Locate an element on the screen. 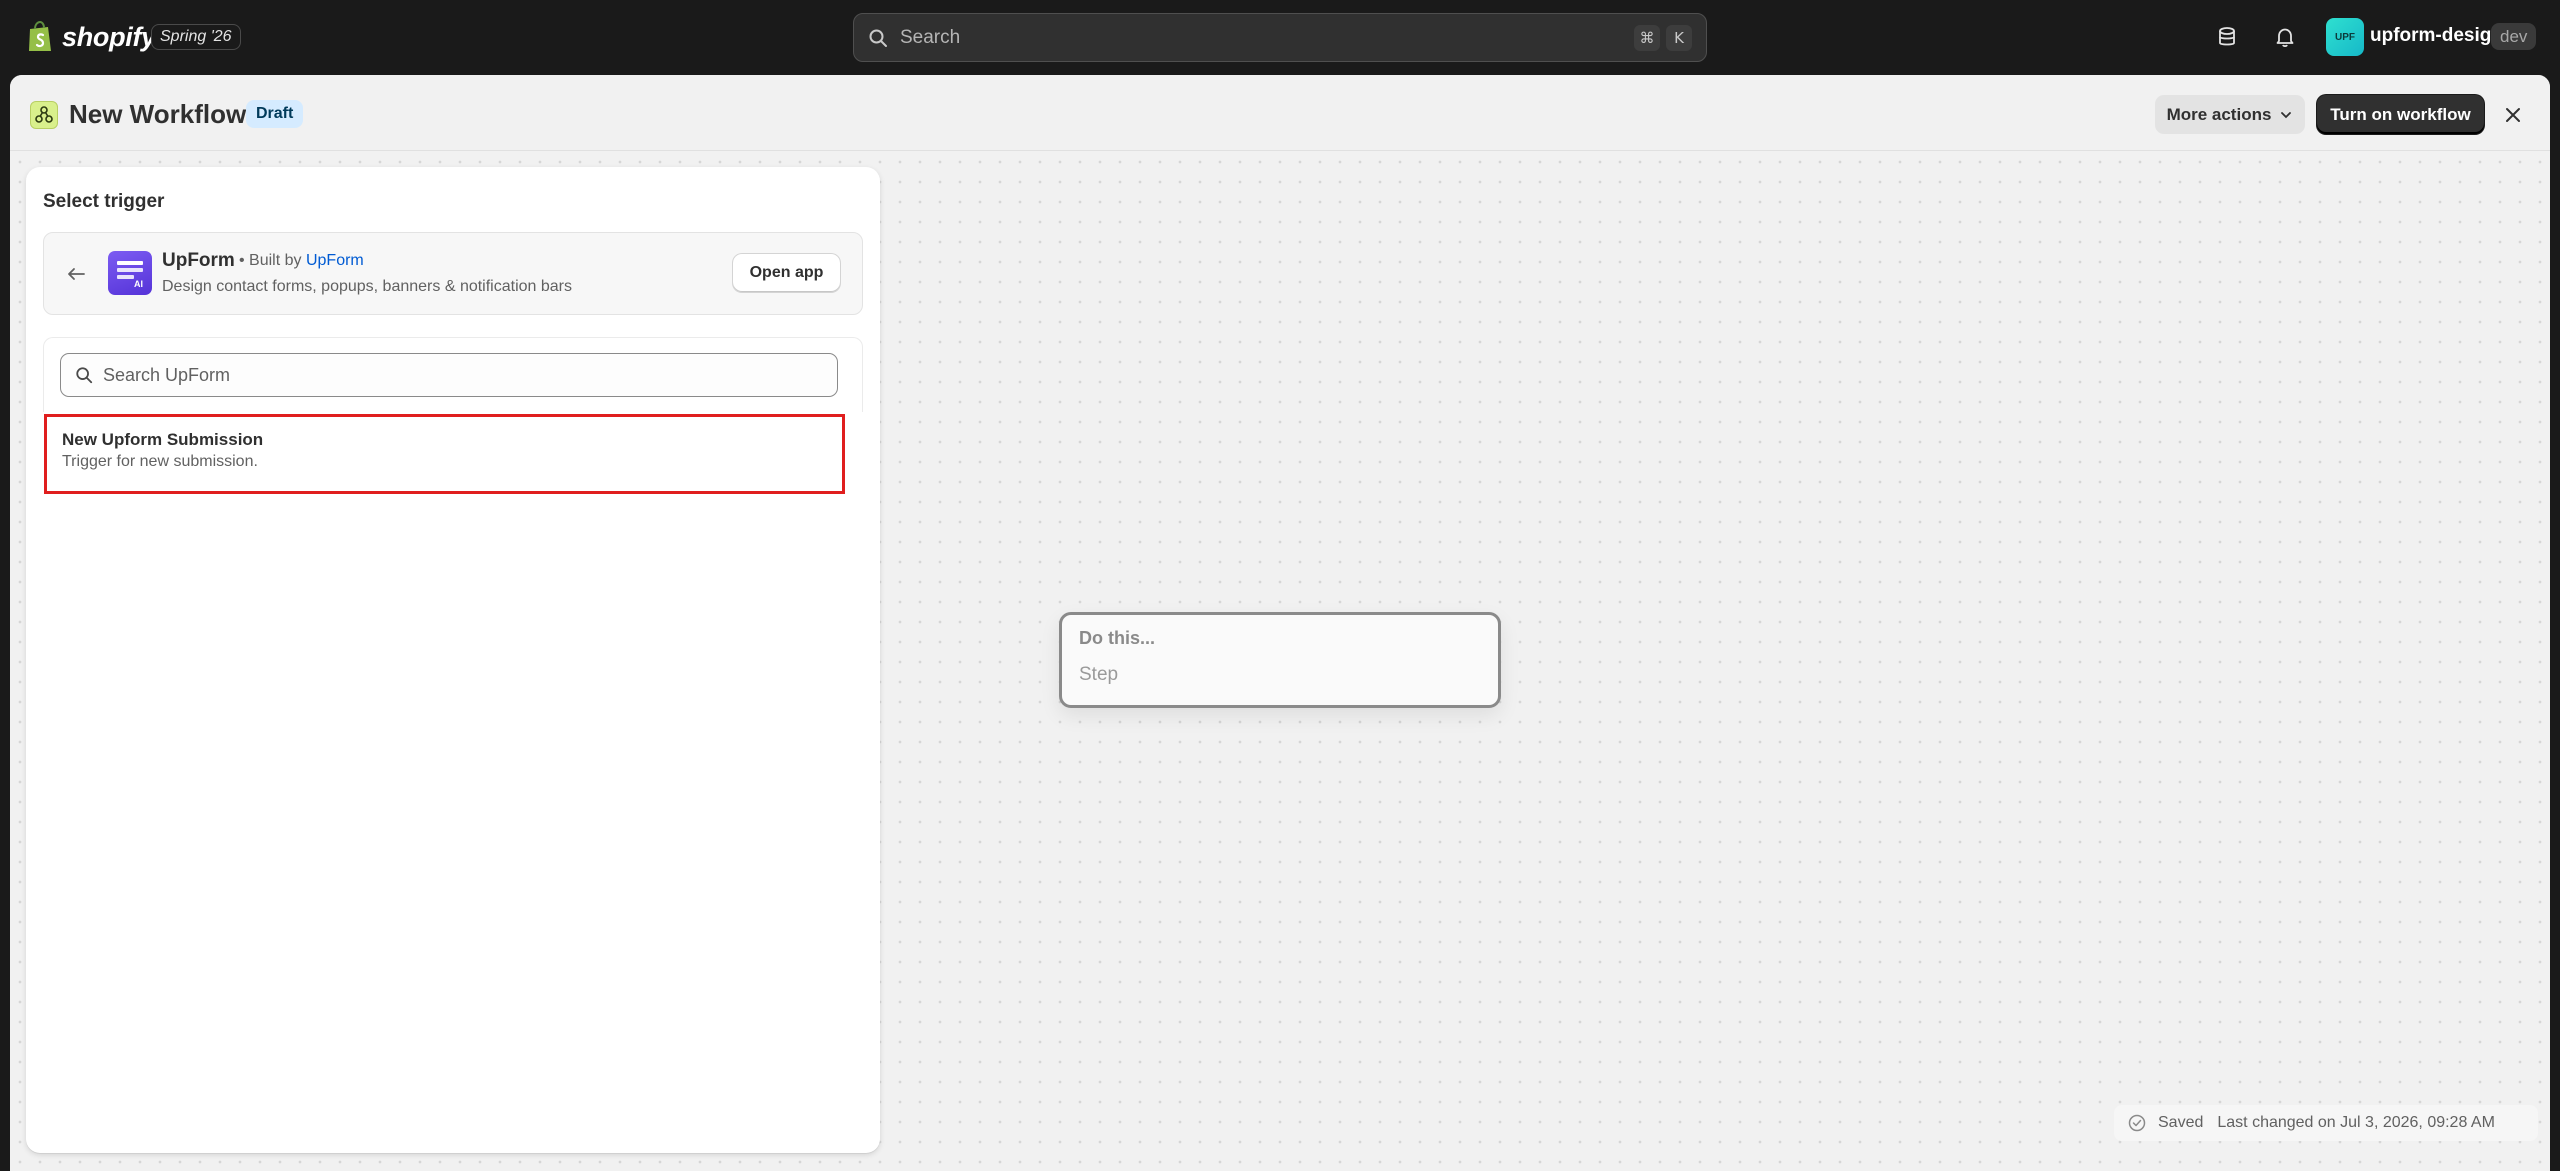  trigger-search-field is located at coordinates (449, 375).